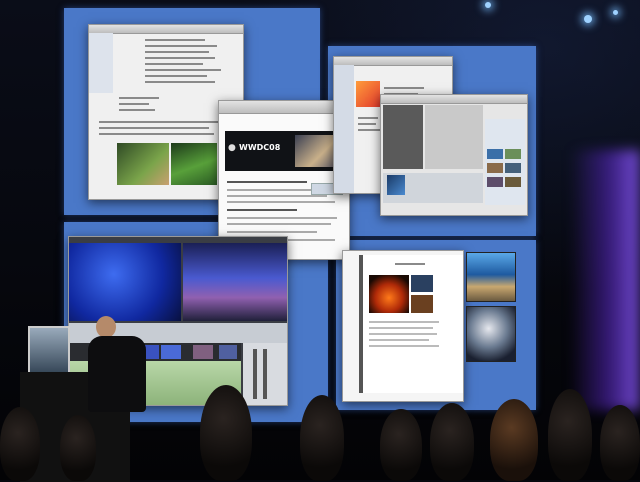 This screenshot has width=640, height=482. I want to click on itunes-sidebar, so click(344, 129).